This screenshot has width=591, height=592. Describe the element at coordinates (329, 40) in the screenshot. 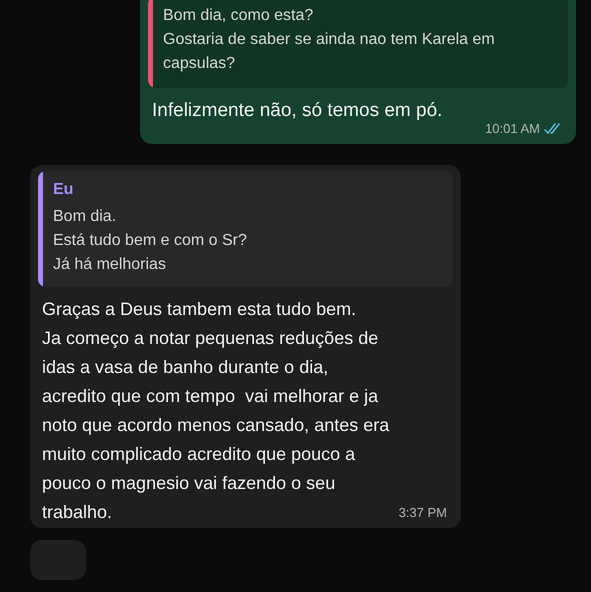

I see `quote-text: Bom dia, como esta? Gostaria de saber se ainda nao tem Karela em capsulas?` at that location.